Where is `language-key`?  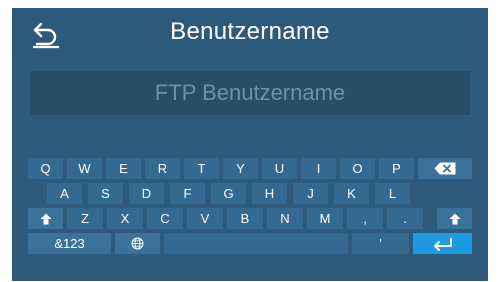
language-key is located at coordinates (137, 243).